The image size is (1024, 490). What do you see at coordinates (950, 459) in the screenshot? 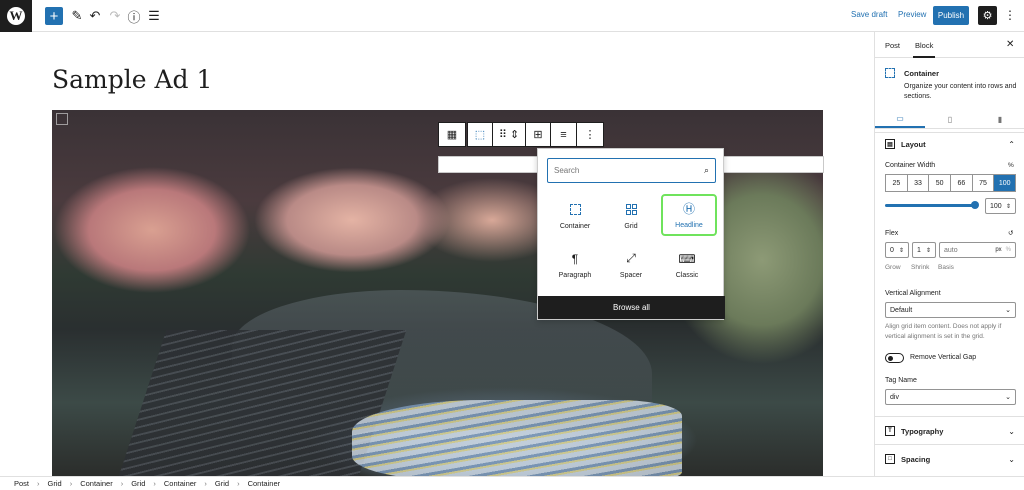
I see `spacing-panel-toggle: □ Spacing ⌄` at bounding box center [950, 459].